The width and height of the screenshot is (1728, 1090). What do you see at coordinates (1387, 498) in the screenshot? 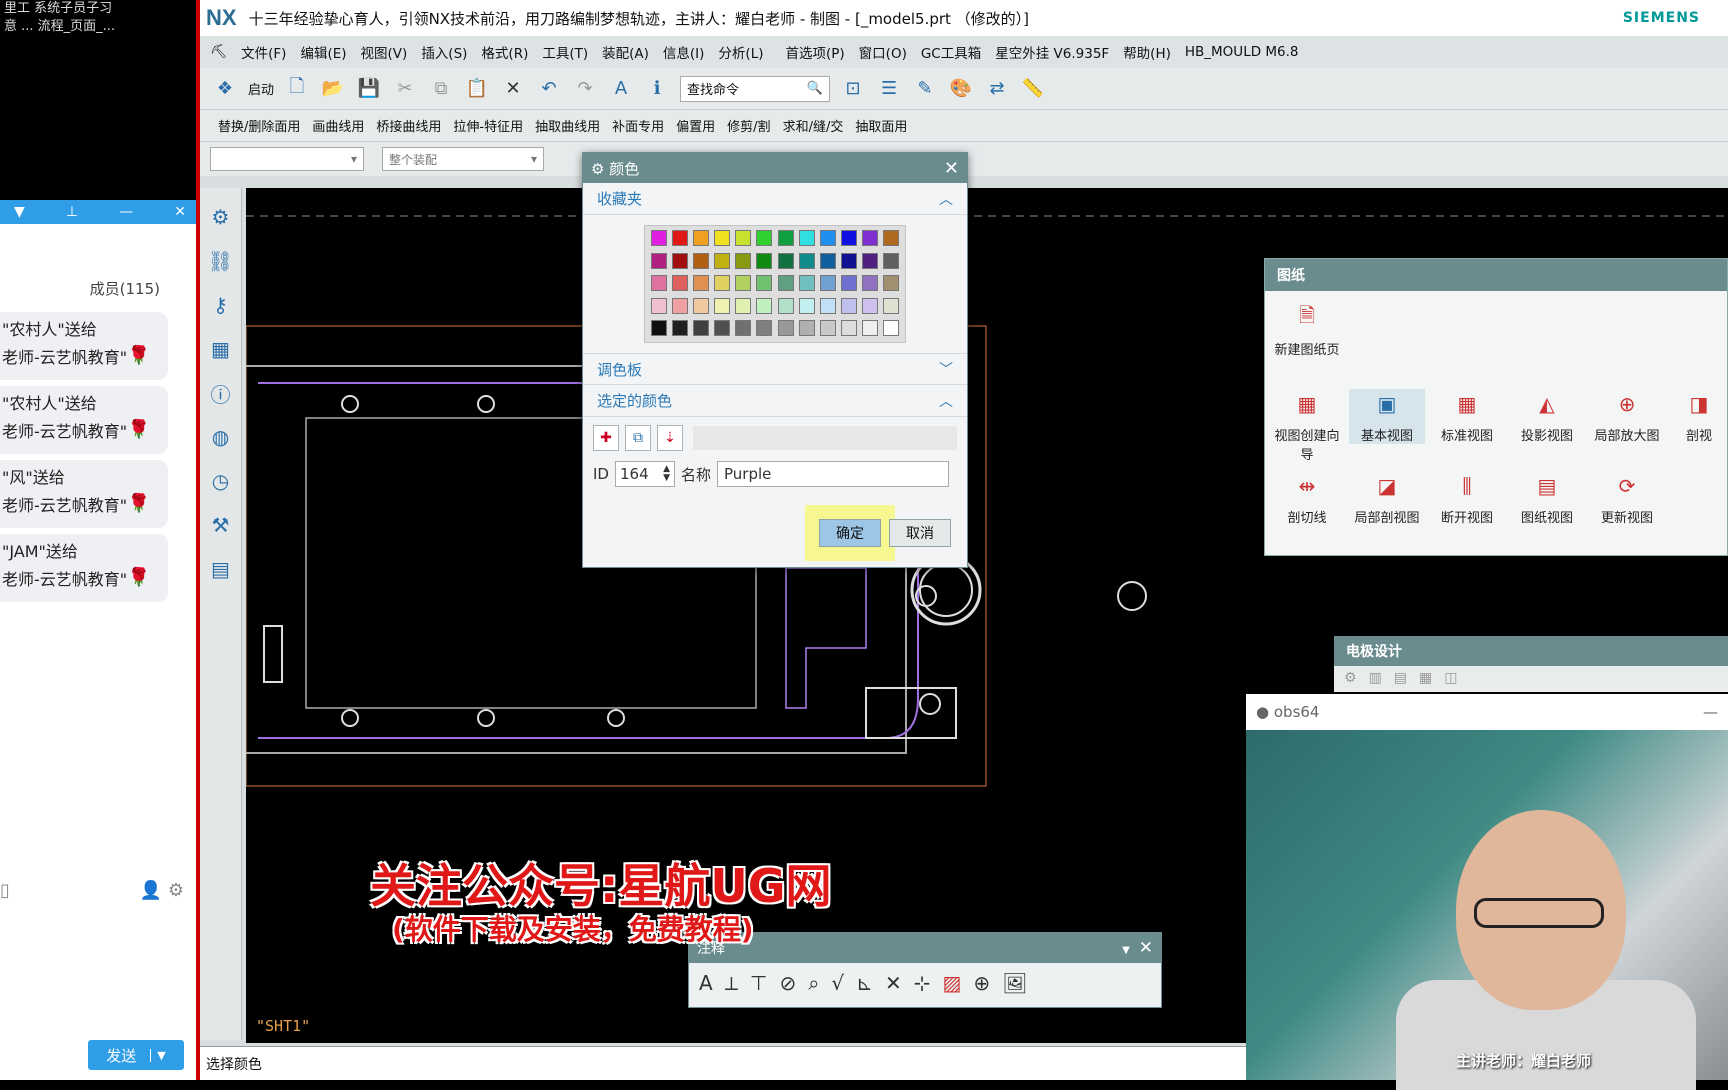
I see `break-out-section-button: ◪ 局部剖视图` at bounding box center [1387, 498].